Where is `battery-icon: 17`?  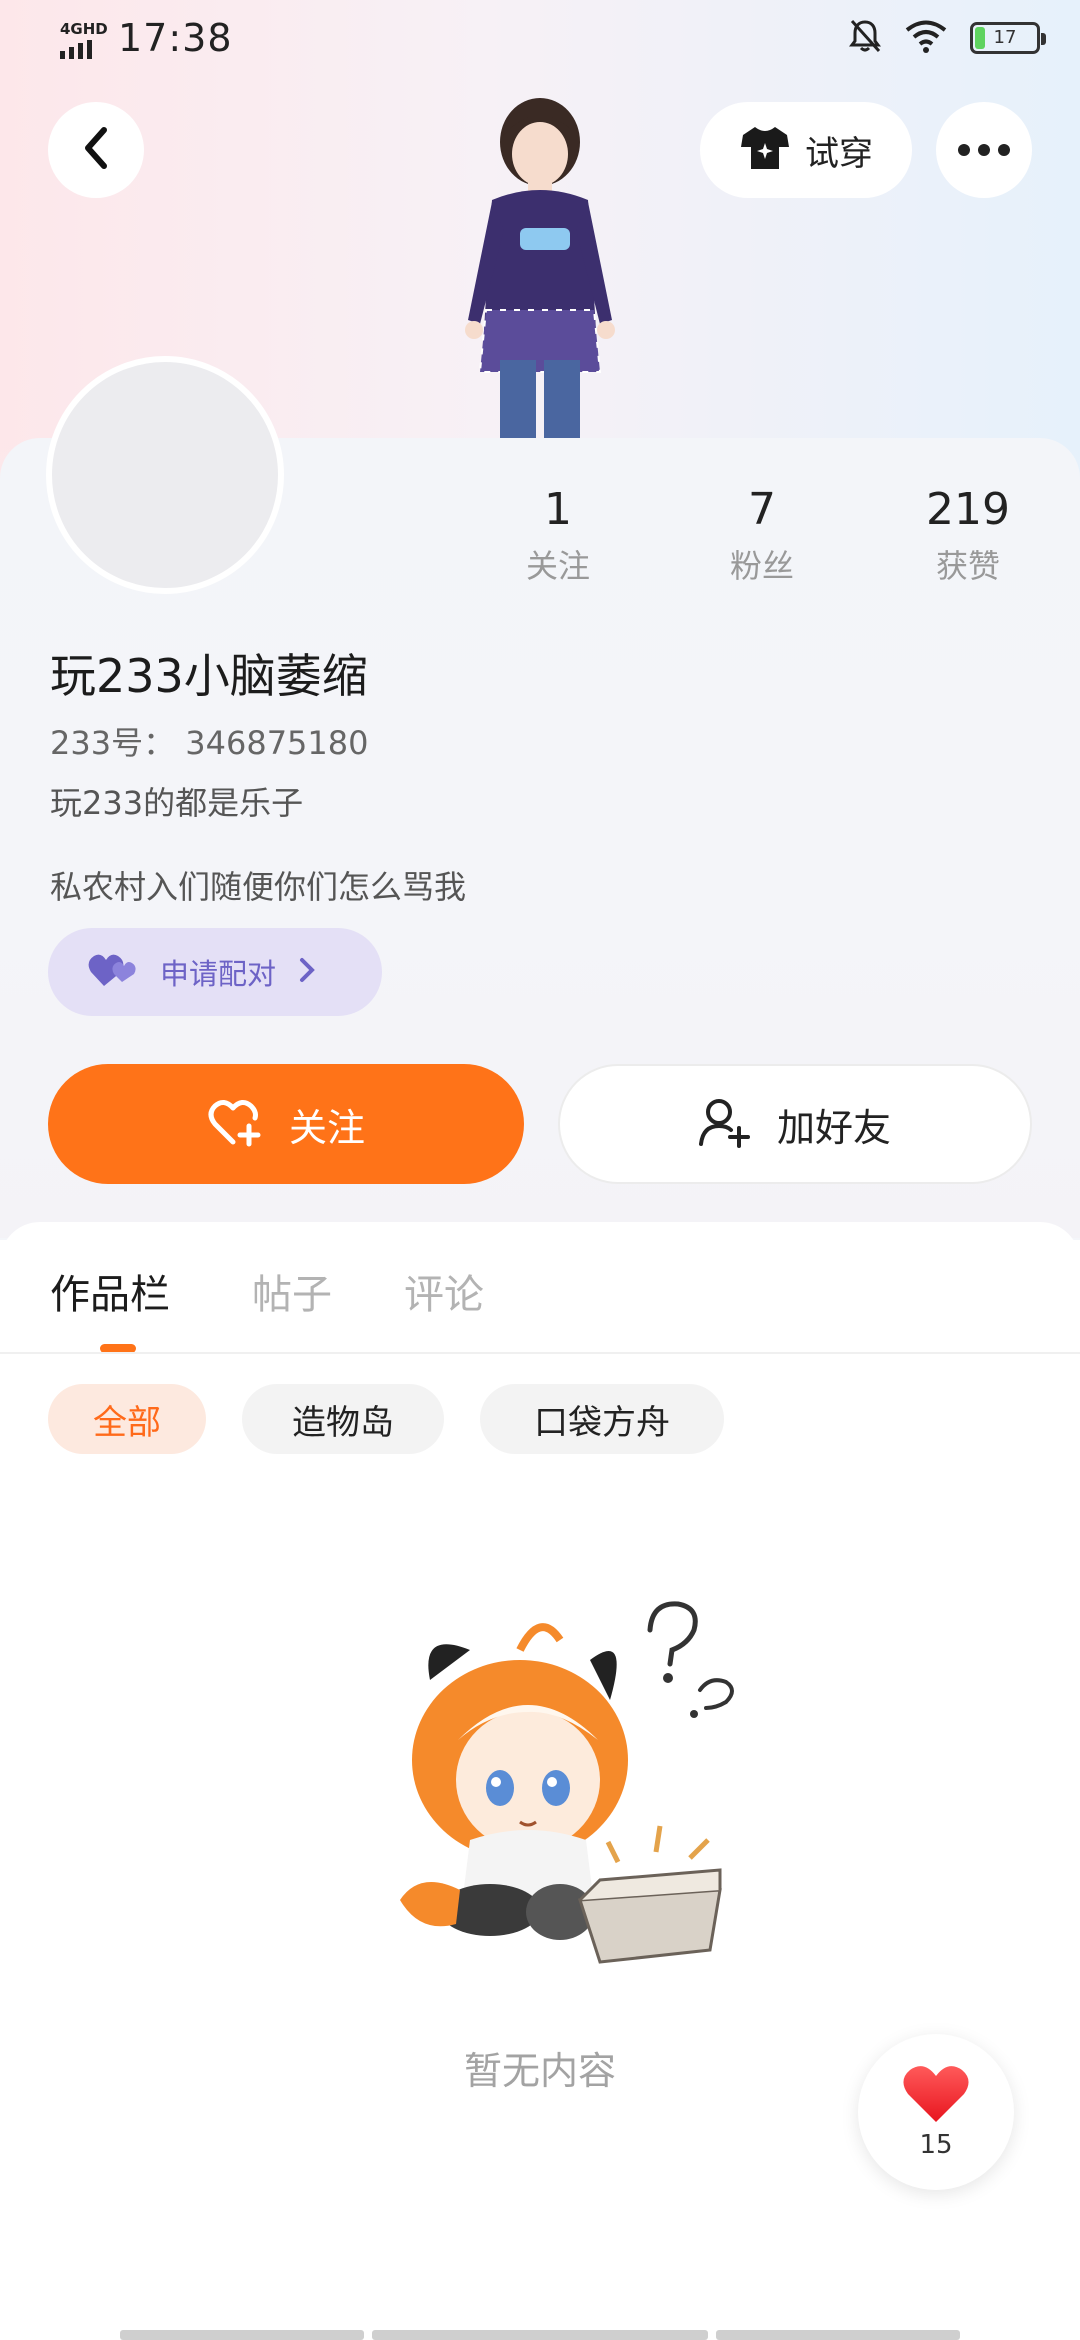 battery-icon: 17 is located at coordinates (1008, 38).